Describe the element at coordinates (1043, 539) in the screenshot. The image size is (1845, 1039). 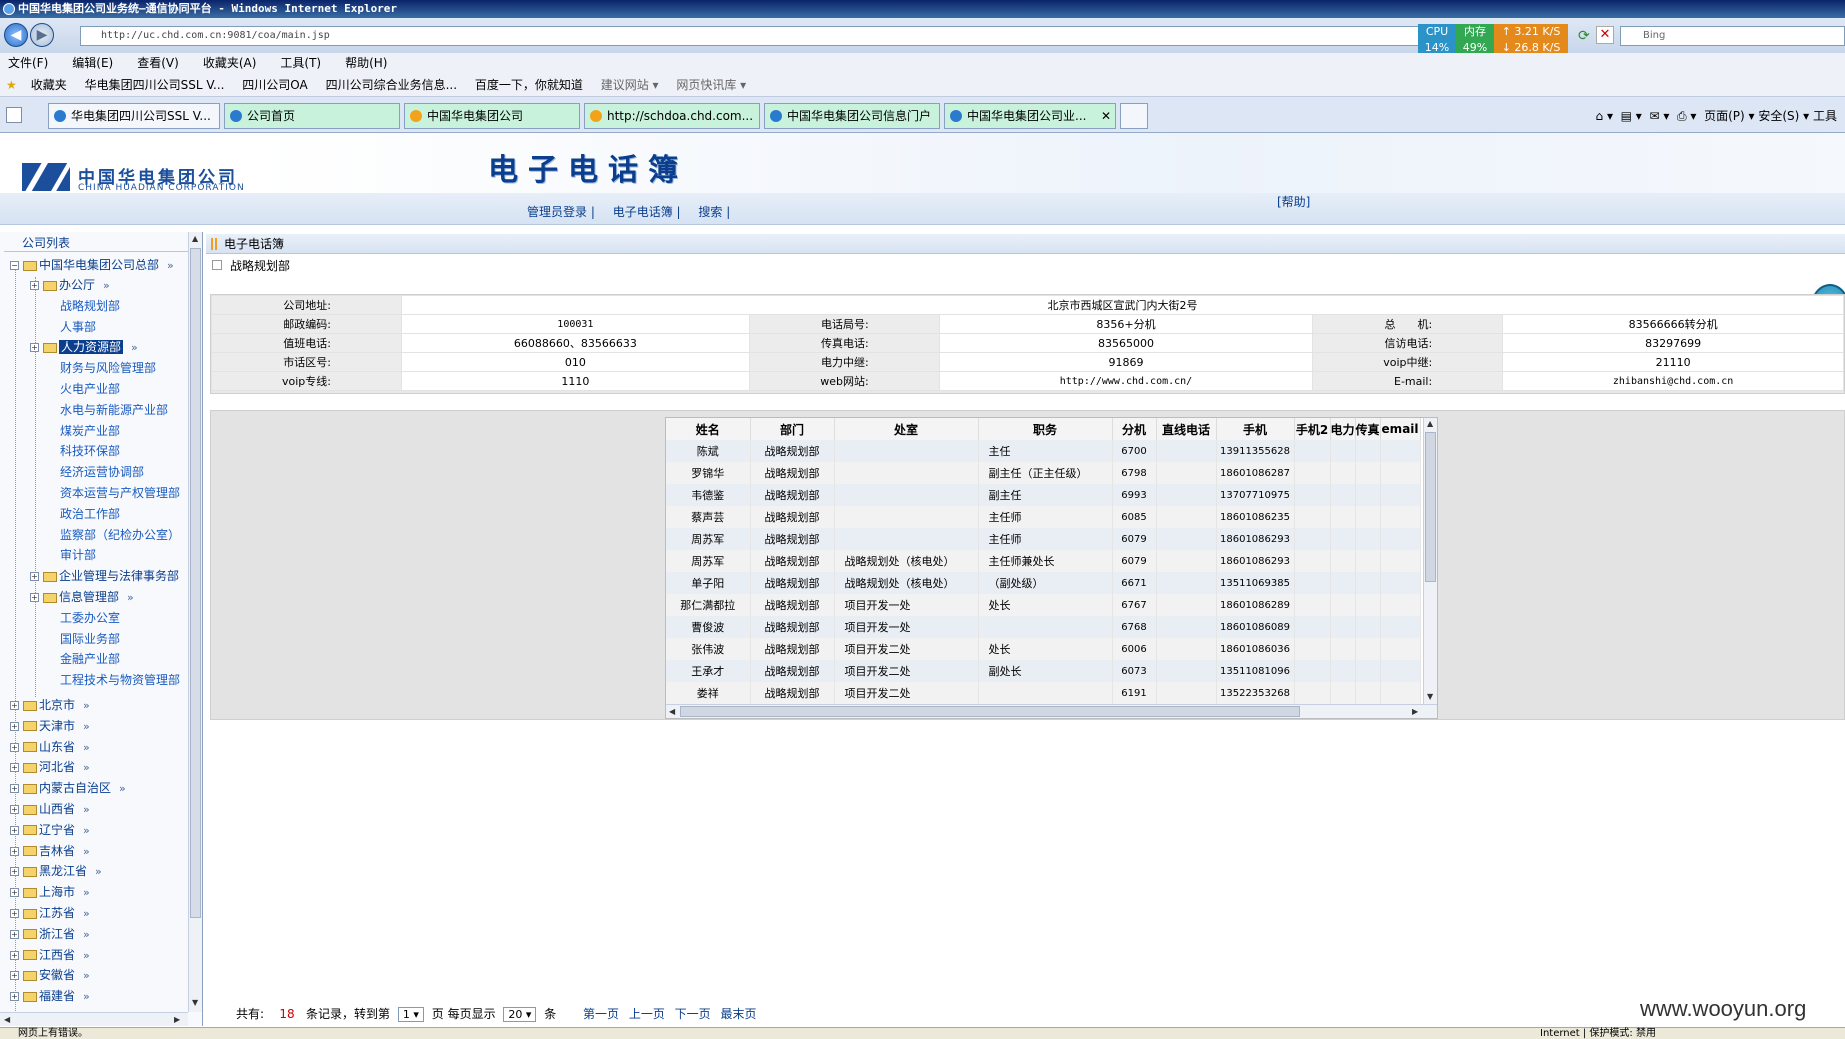
I see `table-row: 周苏军 战略规划部 主任师 6079 18601086293` at that location.